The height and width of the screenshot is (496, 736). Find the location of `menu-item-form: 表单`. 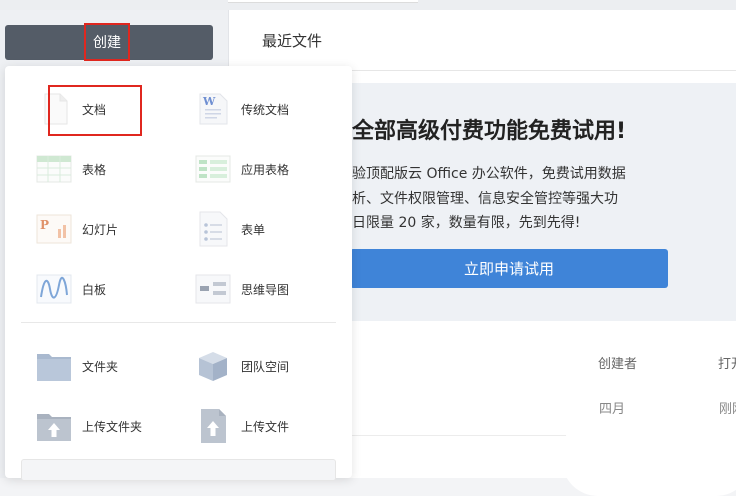

menu-item-form: 表单 is located at coordinates (230, 229).